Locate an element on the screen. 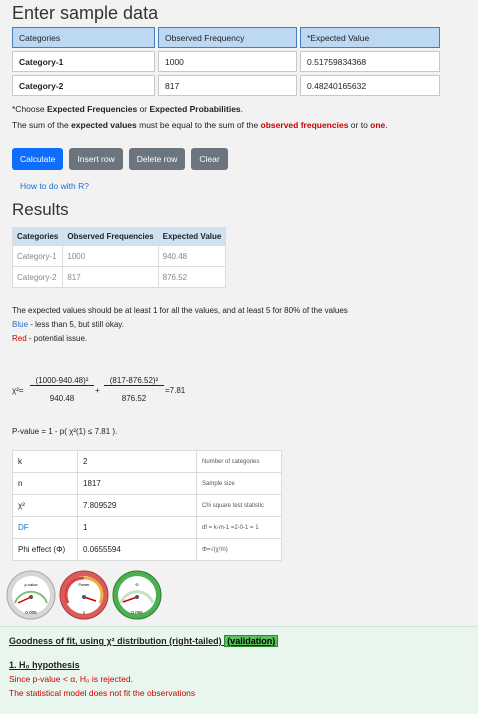 This screenshot has width=478, height=714. stat-name: χ² is located at coordinates (45, 505).